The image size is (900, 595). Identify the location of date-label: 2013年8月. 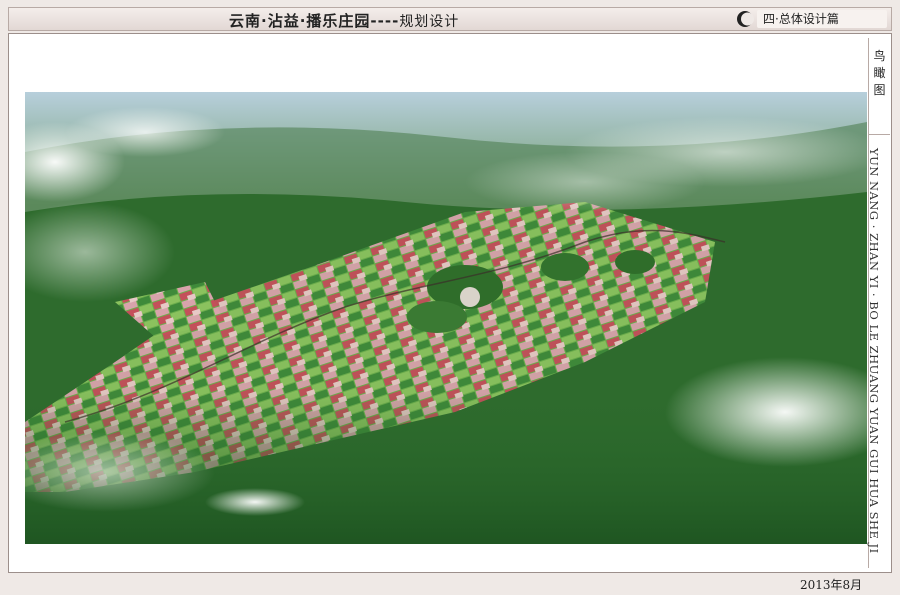
(831, 585).